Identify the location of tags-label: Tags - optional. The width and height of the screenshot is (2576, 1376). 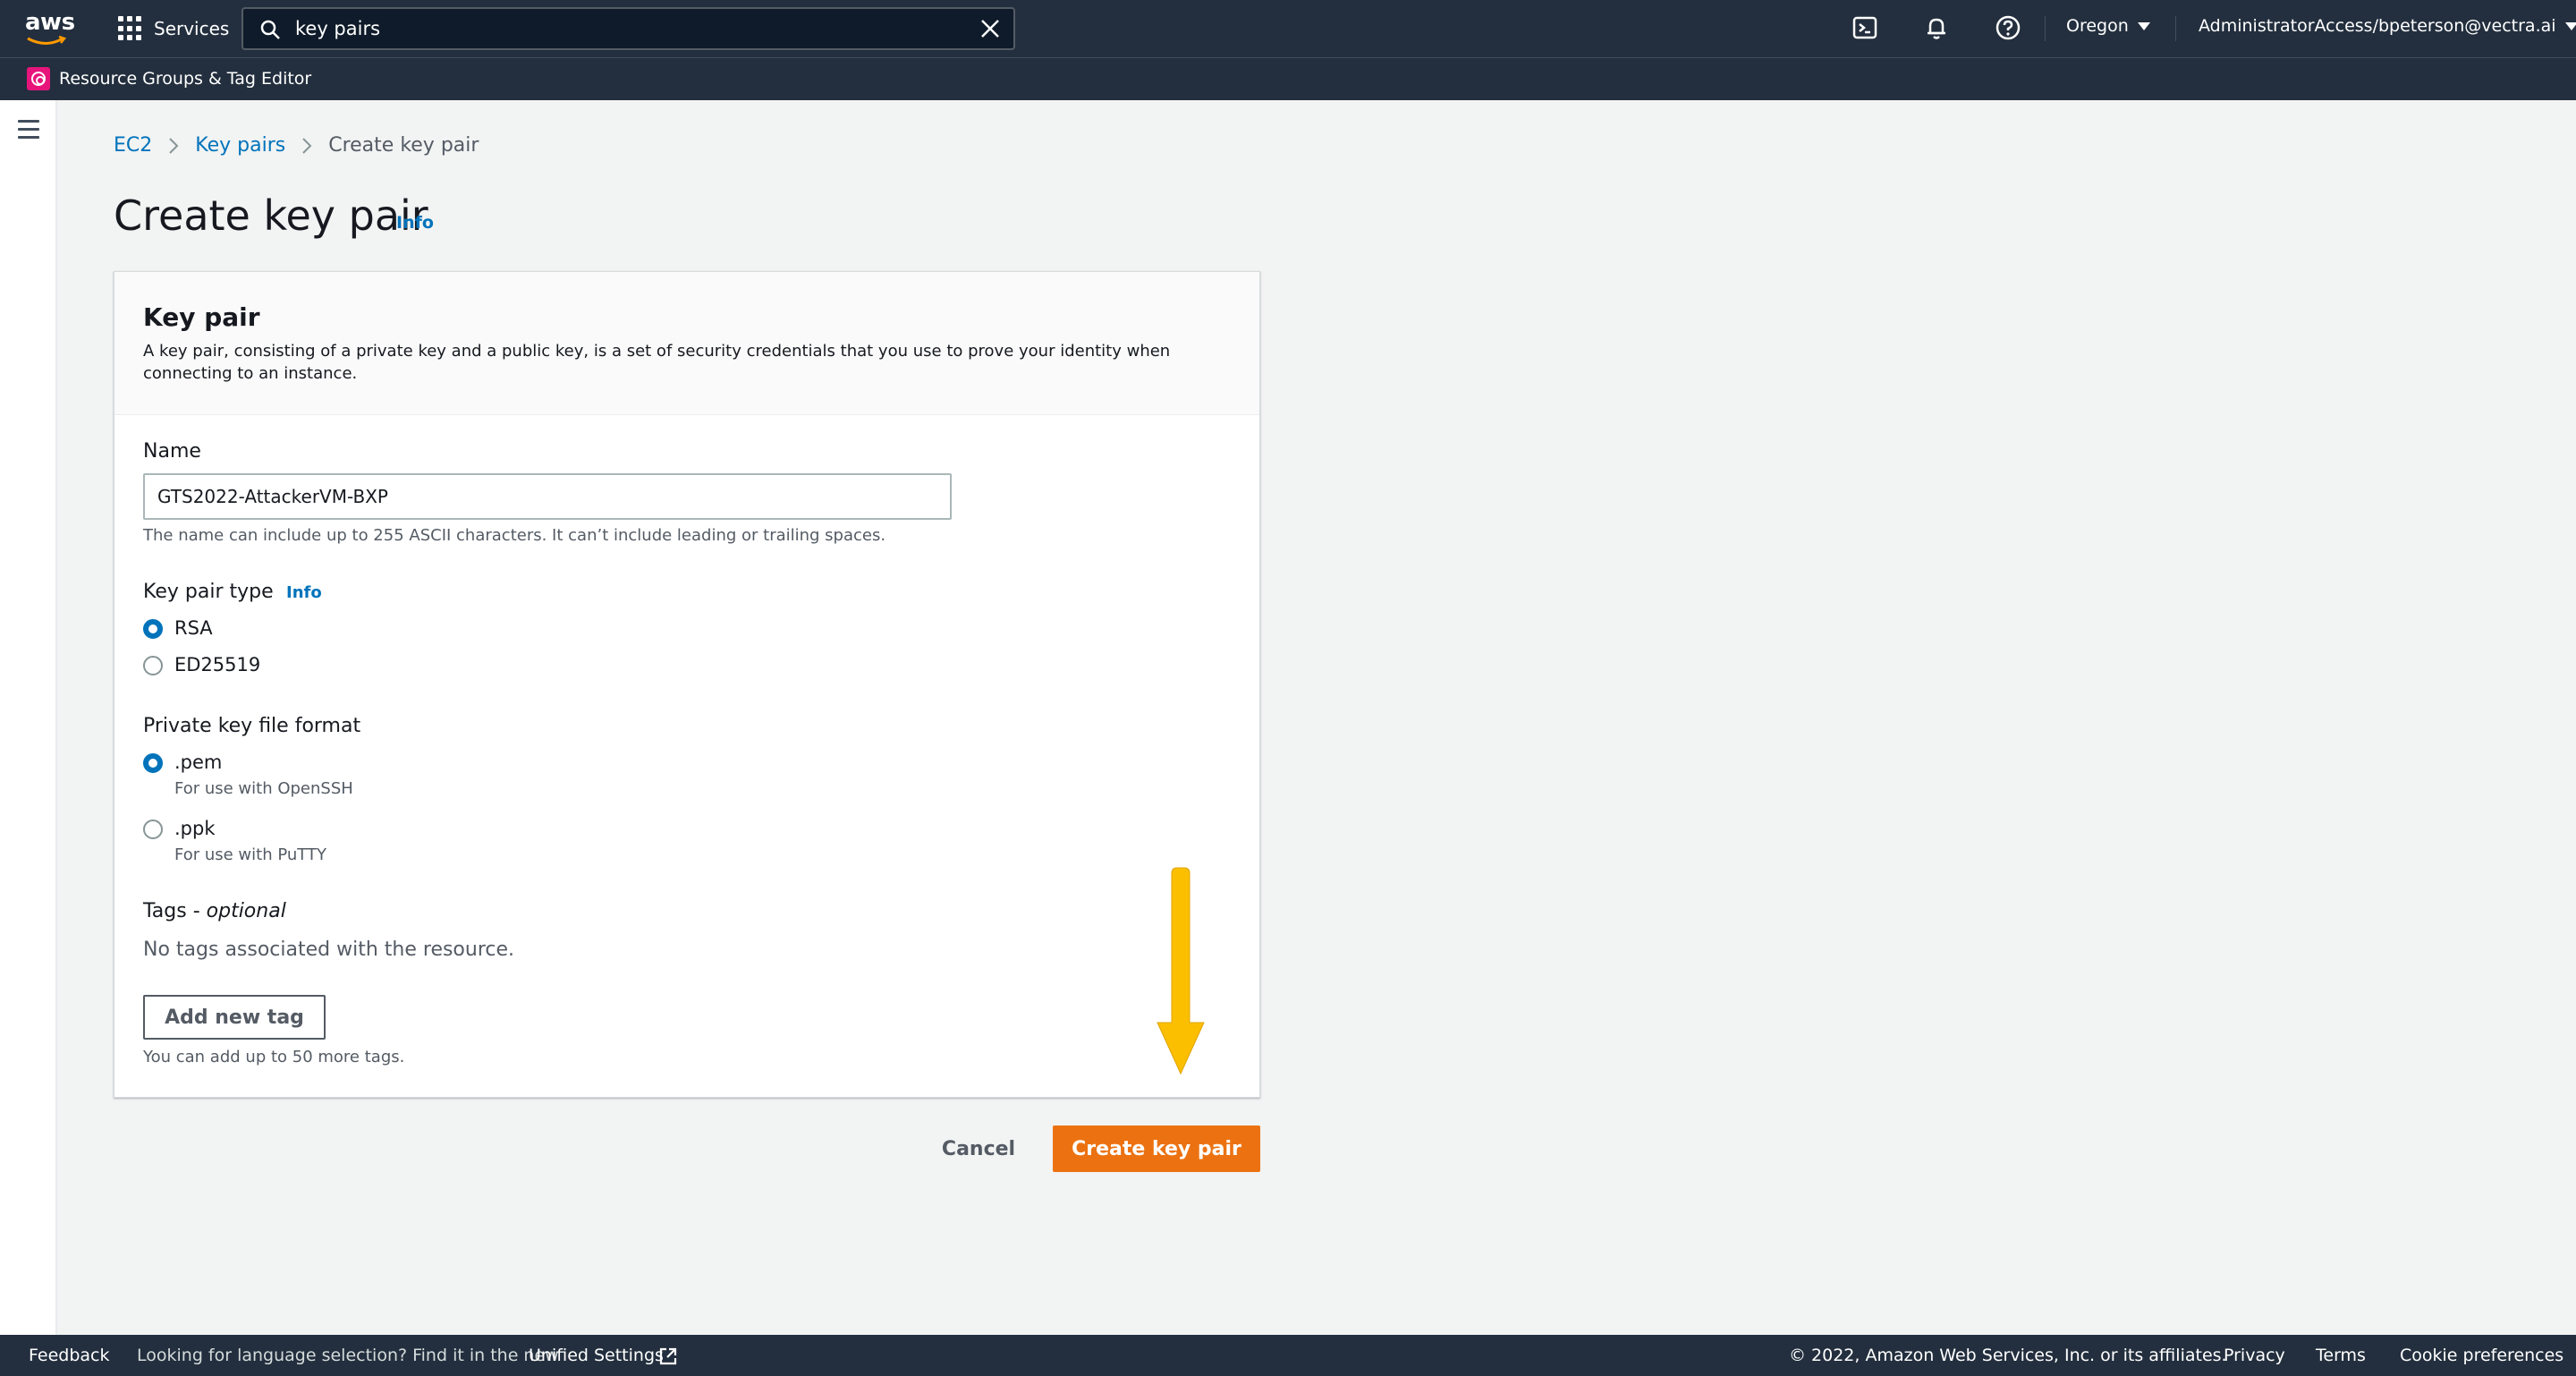
(214, 911).